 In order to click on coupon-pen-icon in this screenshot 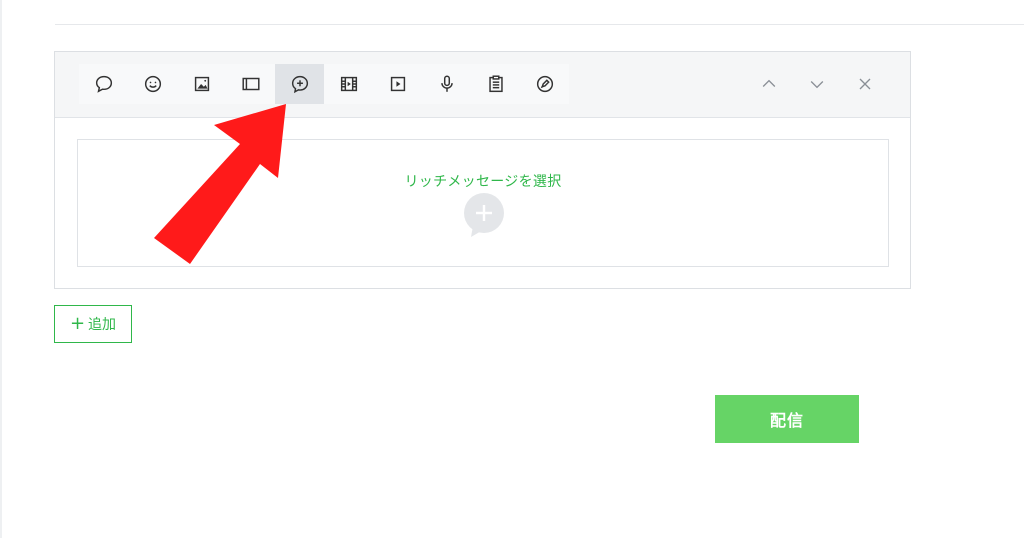, I will do `click(544, 84)`.